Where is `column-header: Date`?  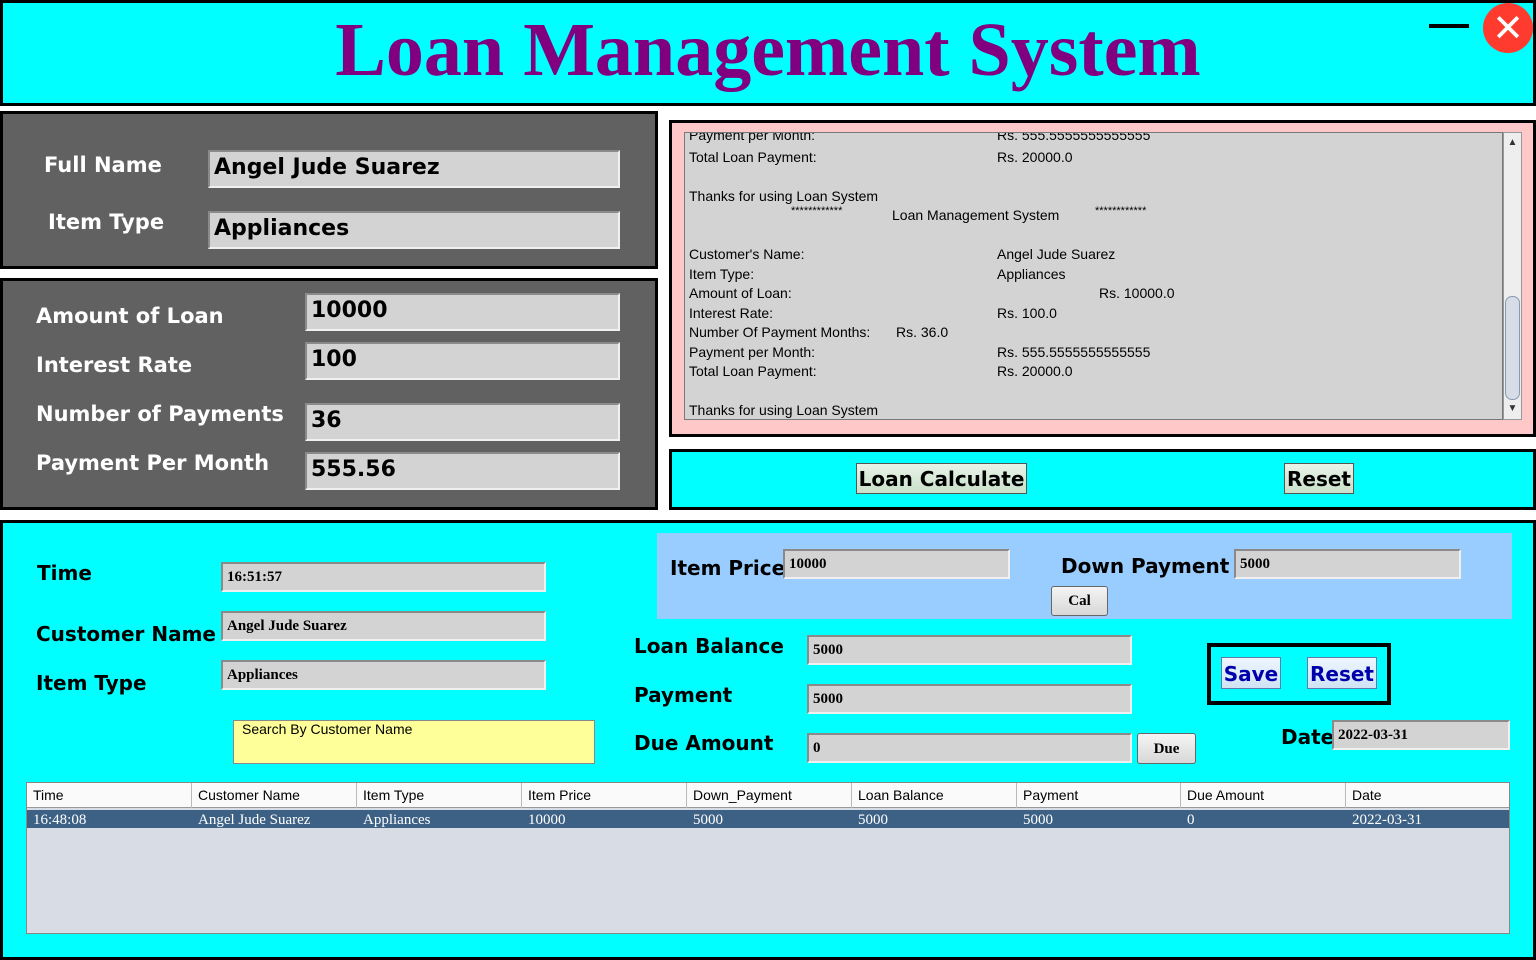 column-header: Date is located at coordinates (1427, 795).